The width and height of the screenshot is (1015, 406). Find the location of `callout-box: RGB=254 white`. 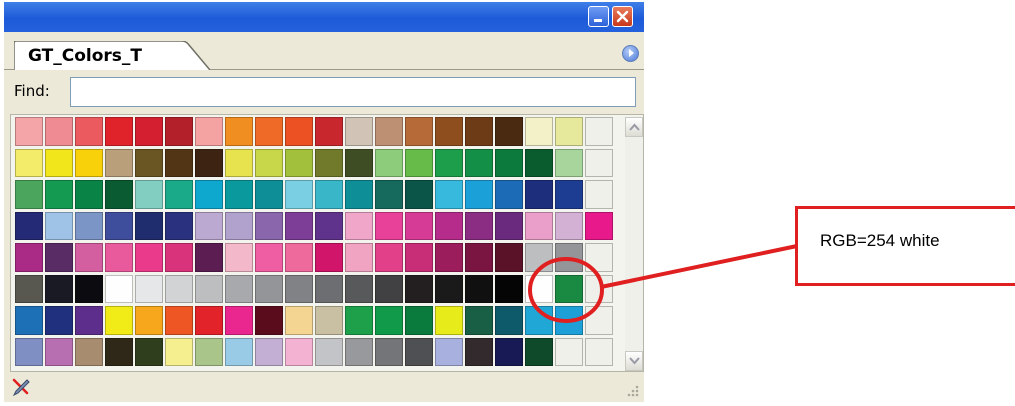

callout-box: RGB=254 white is located at coordinates (905, 246).